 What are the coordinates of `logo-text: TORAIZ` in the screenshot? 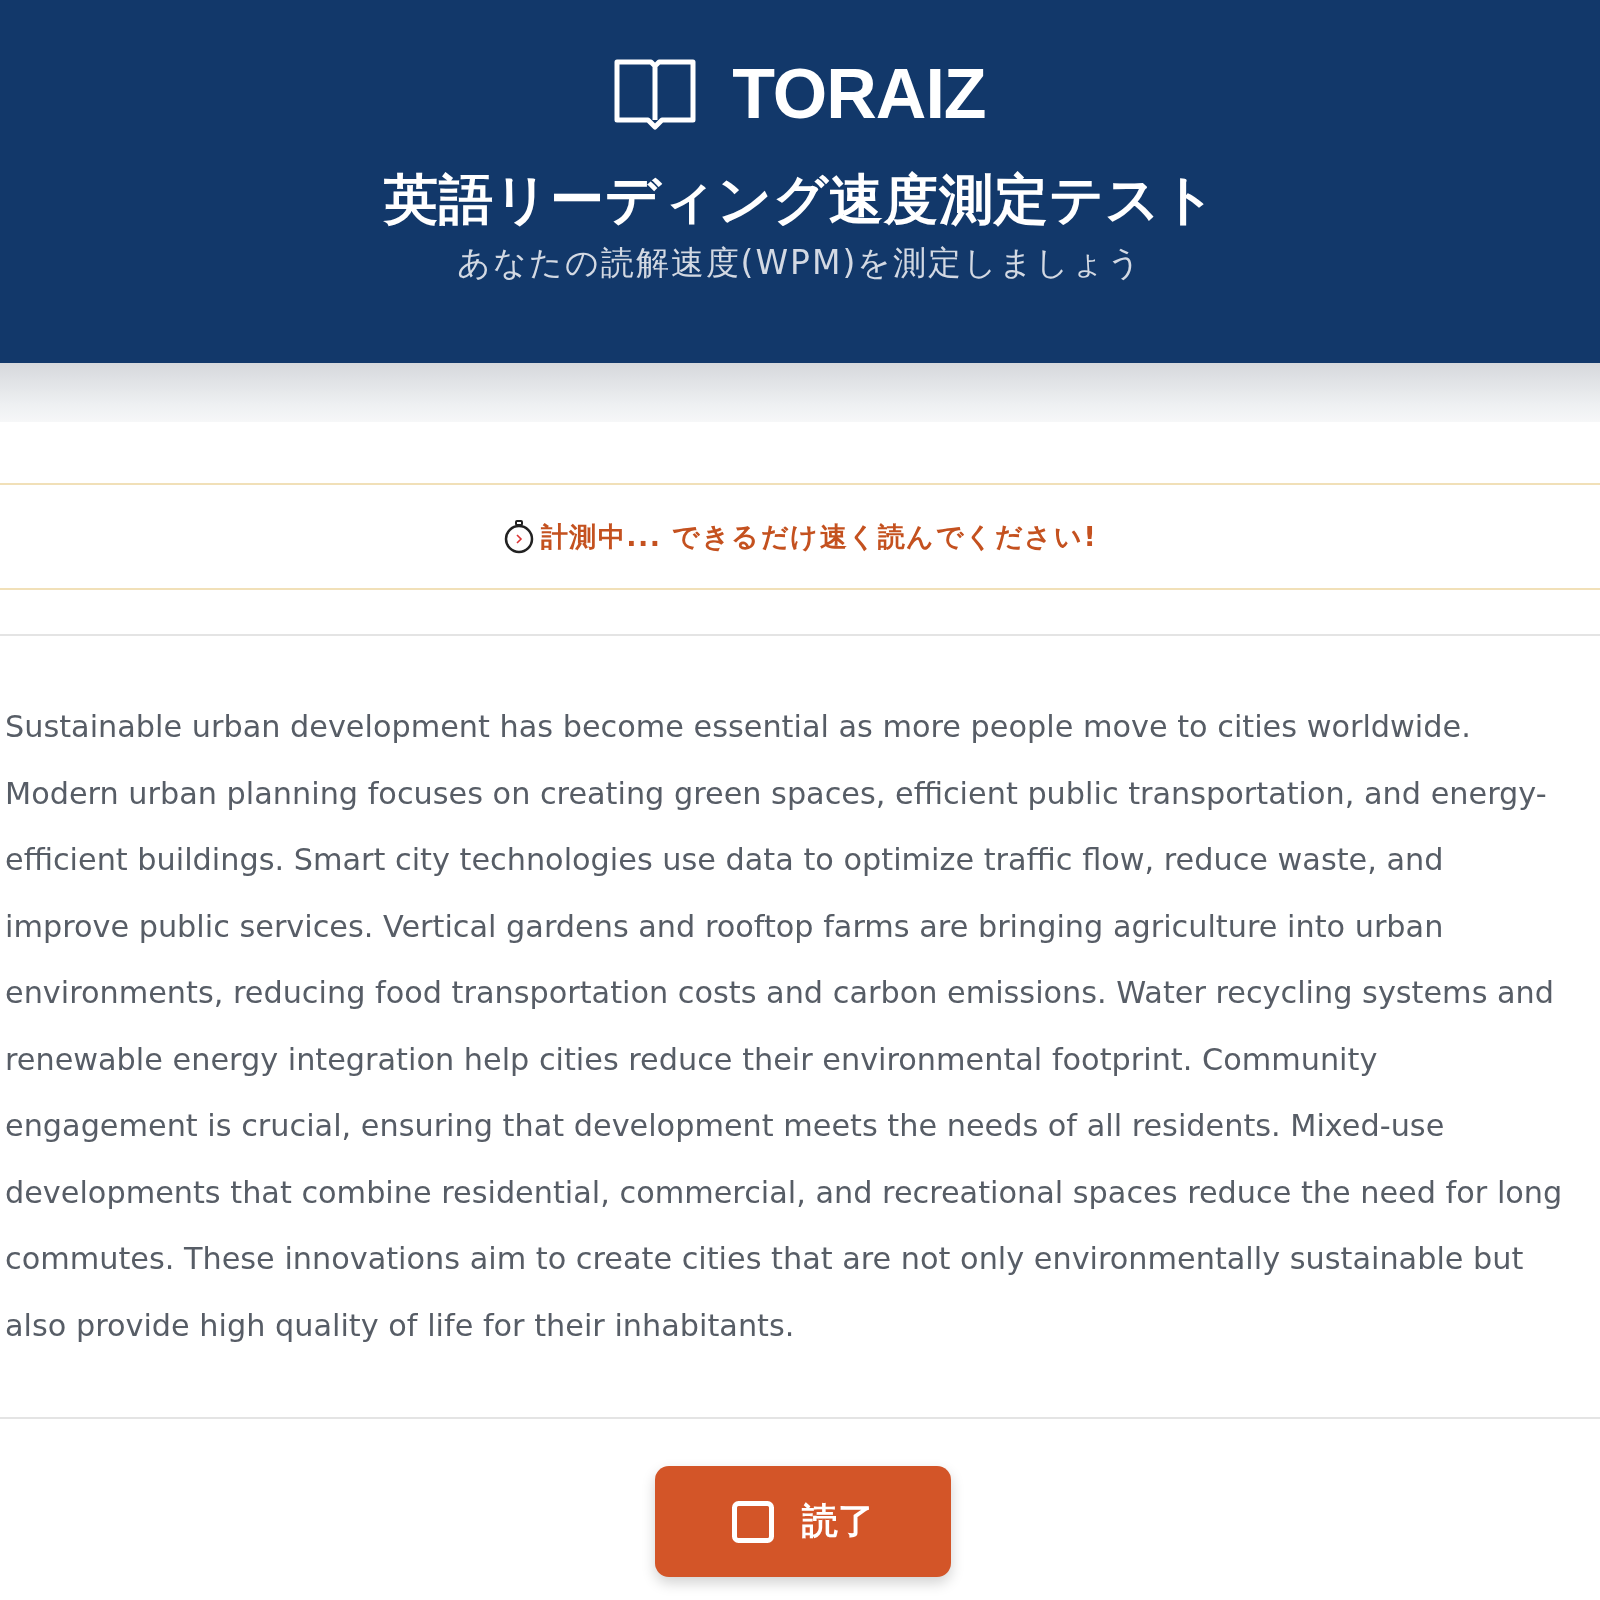 It's located at (859, 94).